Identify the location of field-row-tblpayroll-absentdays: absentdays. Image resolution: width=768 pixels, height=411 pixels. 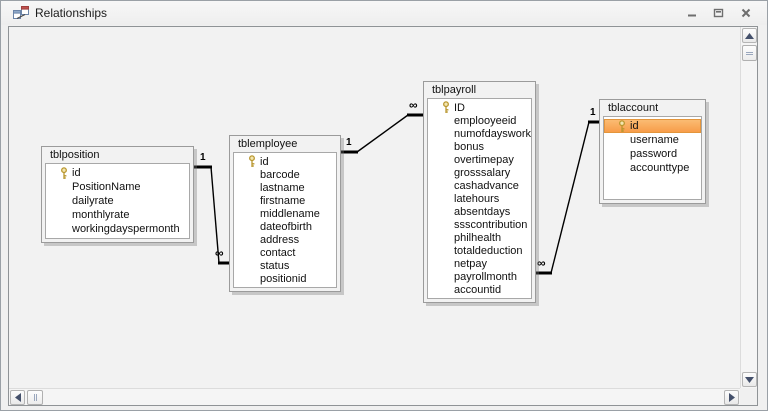
(479, 211).